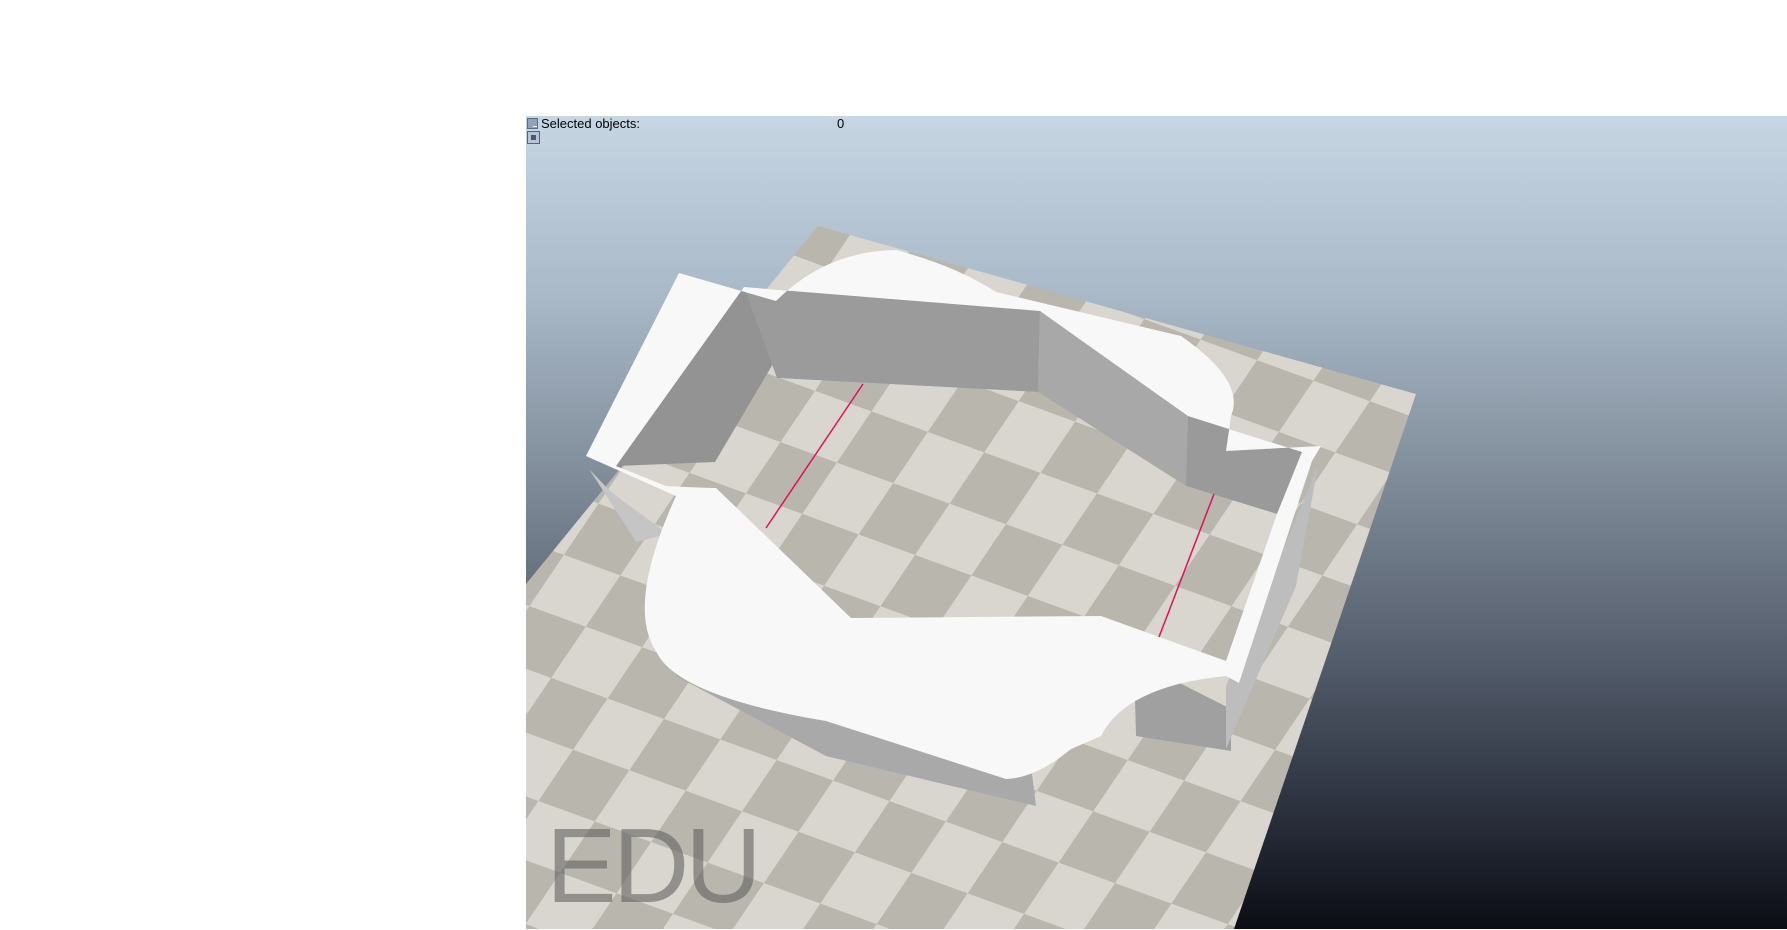 This screenshot has width=1787, height=930. Describe the element at coordinates (533, 137) in the screenshot. I see `viewport-options-button` at that location.